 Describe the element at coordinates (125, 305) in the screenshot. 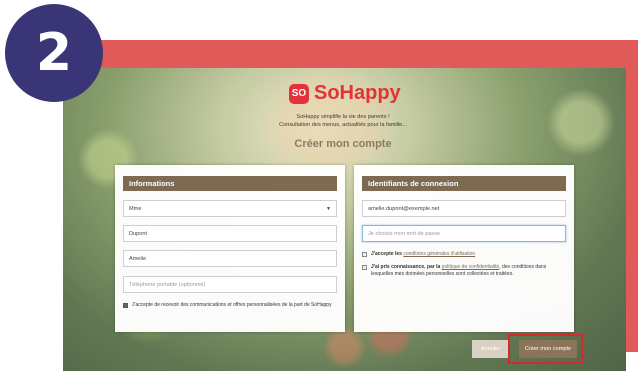

I see `consent-checkbox` at that location.